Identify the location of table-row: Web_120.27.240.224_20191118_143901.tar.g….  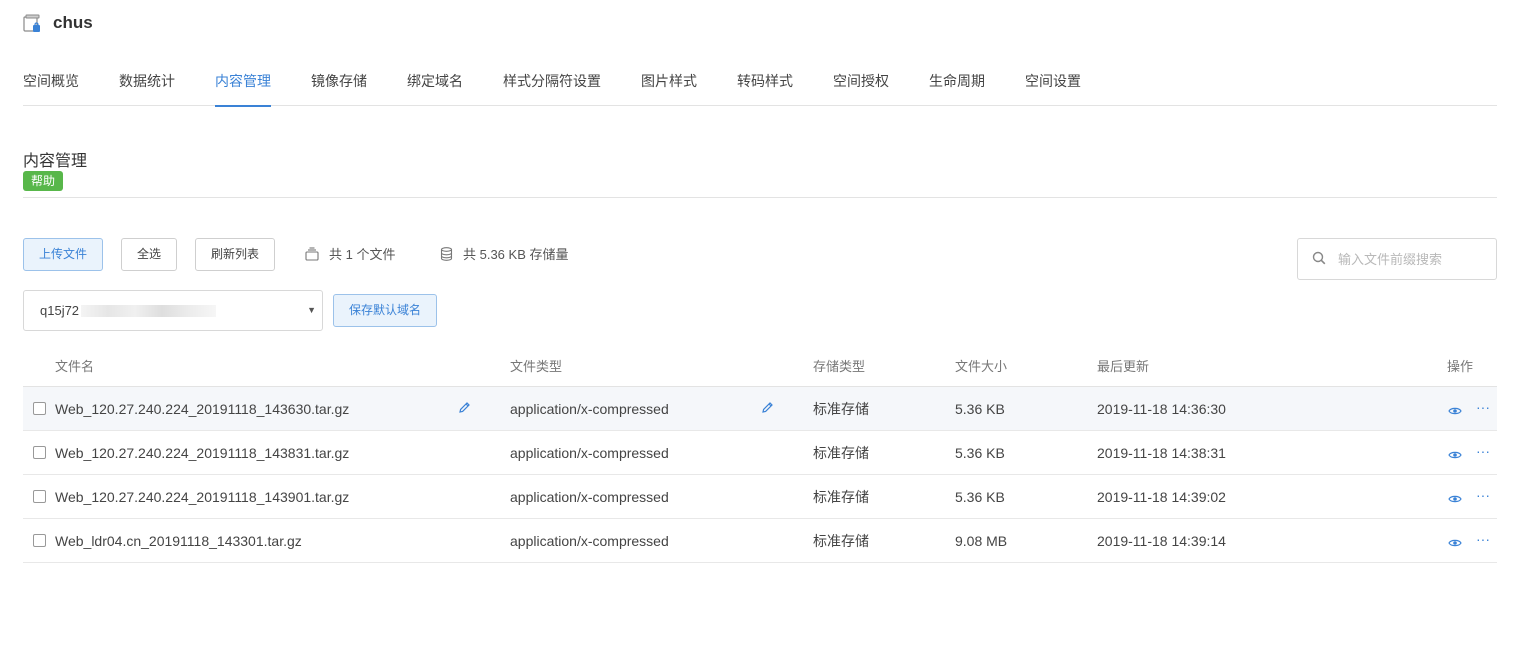
(760, 497).